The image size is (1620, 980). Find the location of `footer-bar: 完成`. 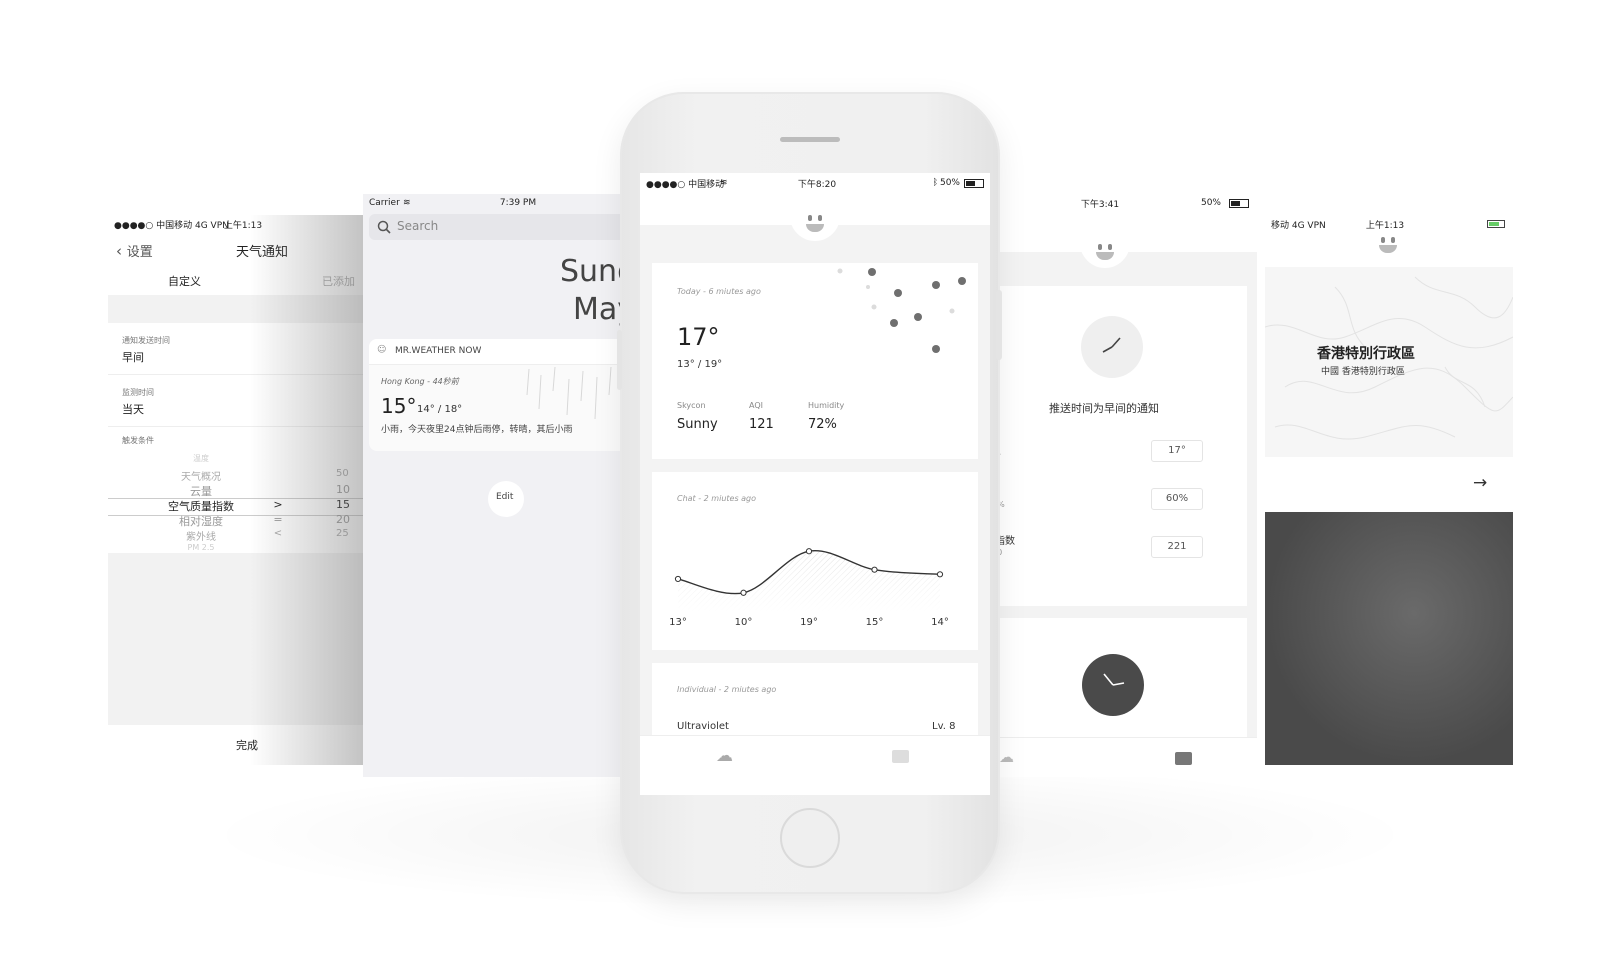

footer-bar: 完成 is located at coordinates (237, 745).